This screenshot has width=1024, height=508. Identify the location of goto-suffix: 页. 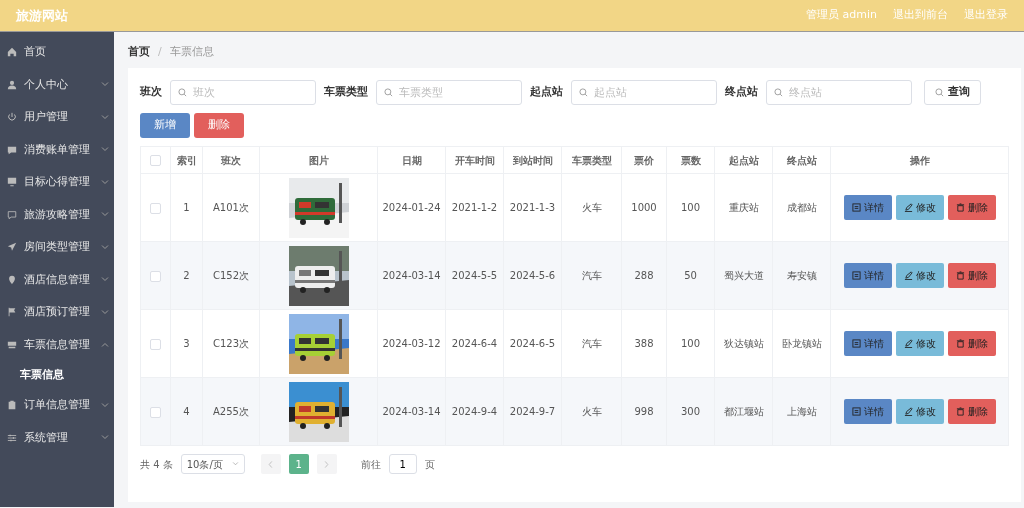
(429, 464).